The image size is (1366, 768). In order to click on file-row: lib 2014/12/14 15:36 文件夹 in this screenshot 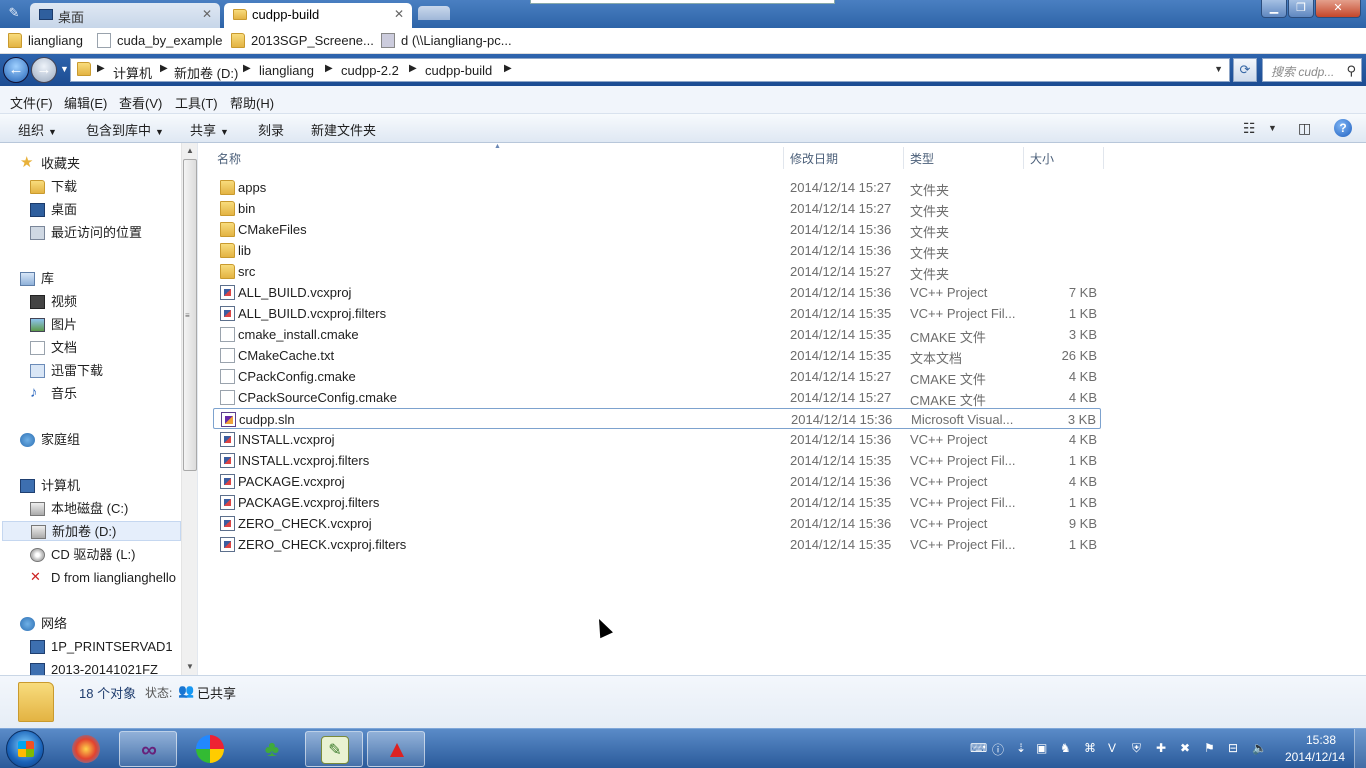, I will do `click(657, 250)`.